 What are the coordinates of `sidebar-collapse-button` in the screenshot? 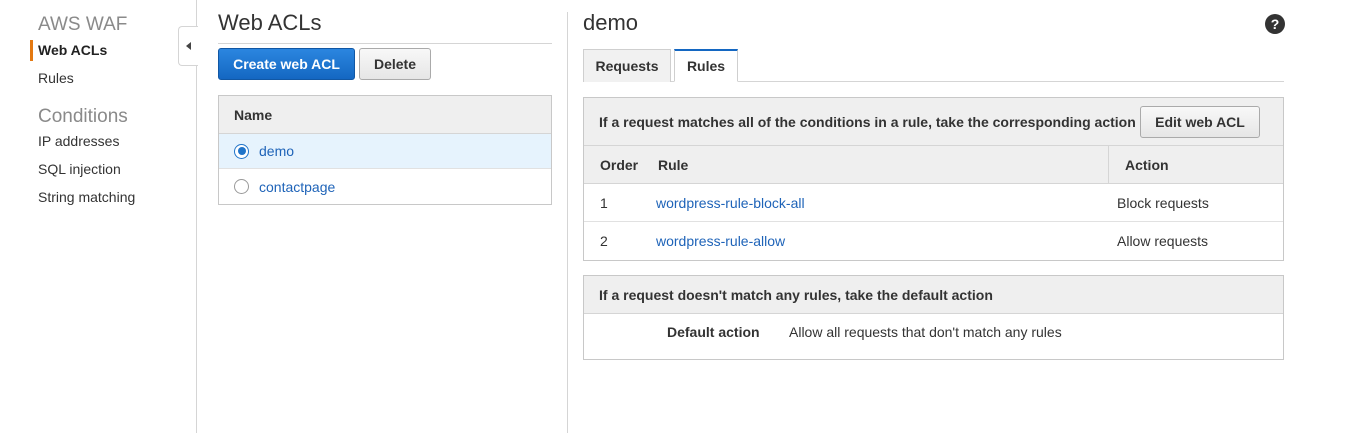 It's located at (188, 46).